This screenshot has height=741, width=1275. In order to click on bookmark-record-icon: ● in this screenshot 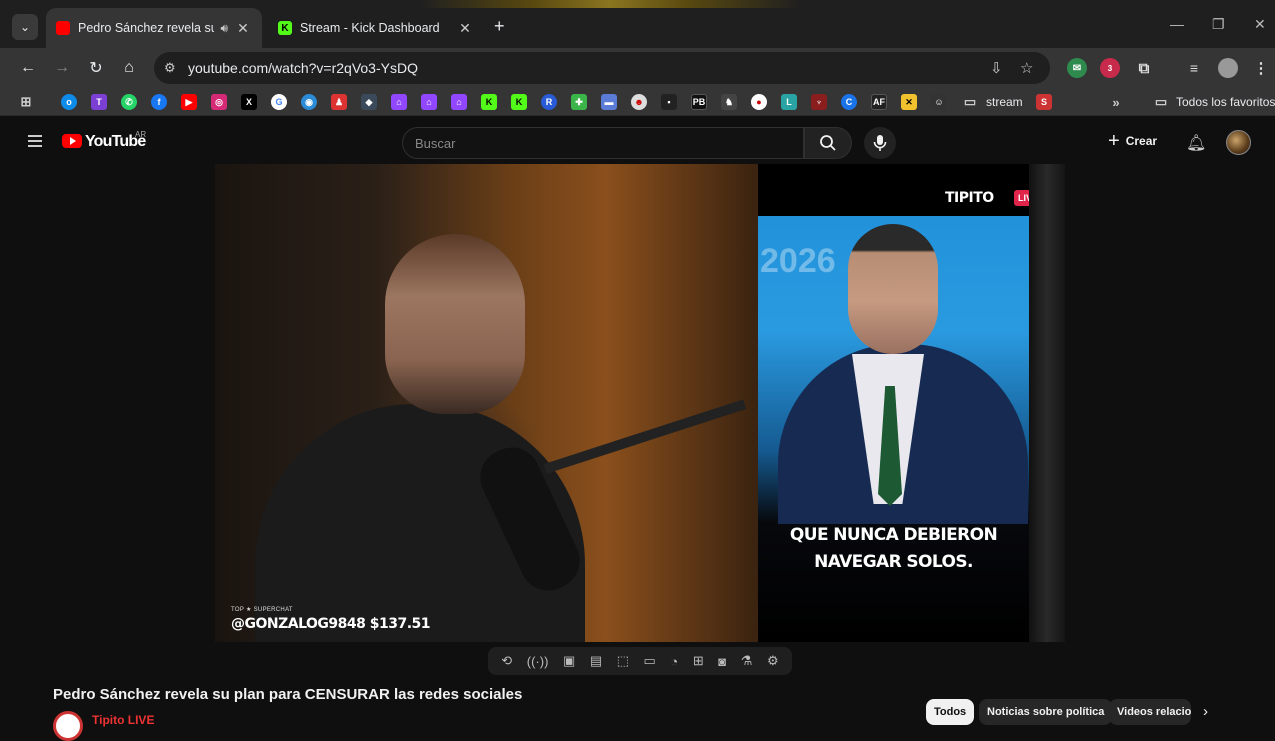, I will do `click(759, 102)`.